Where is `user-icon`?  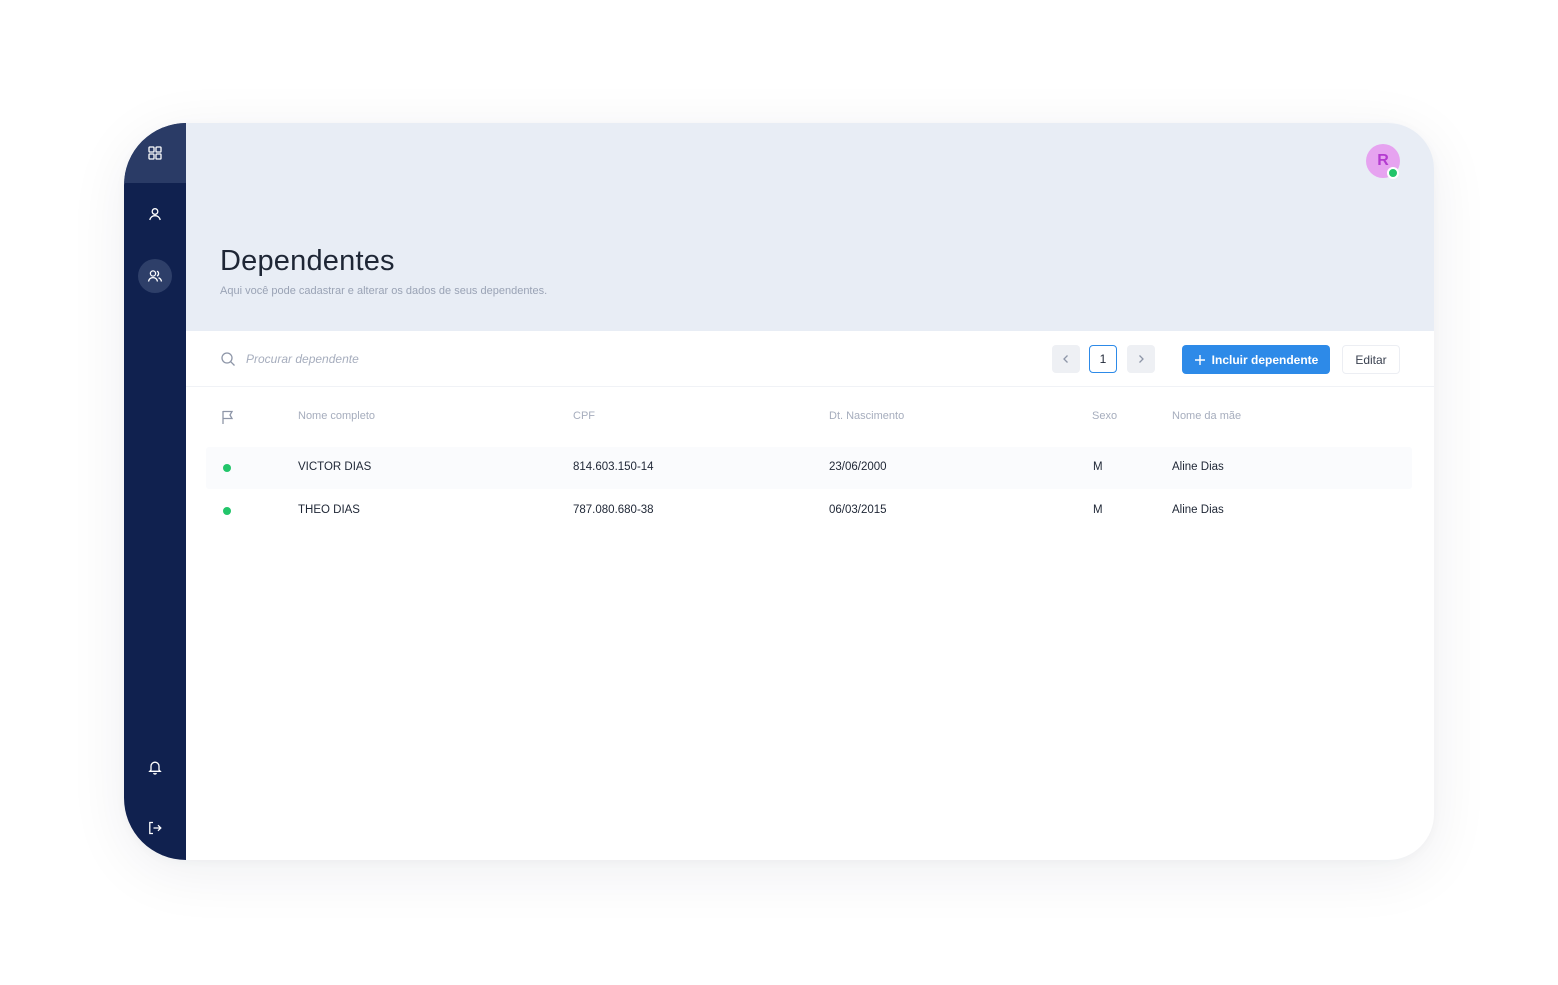
user-icon is located at coordinates (155, 214).